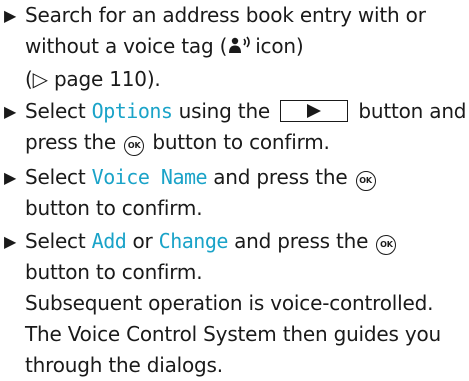 The image size is (469, 381). I want to click on step-text: using the, so click(224, 111).